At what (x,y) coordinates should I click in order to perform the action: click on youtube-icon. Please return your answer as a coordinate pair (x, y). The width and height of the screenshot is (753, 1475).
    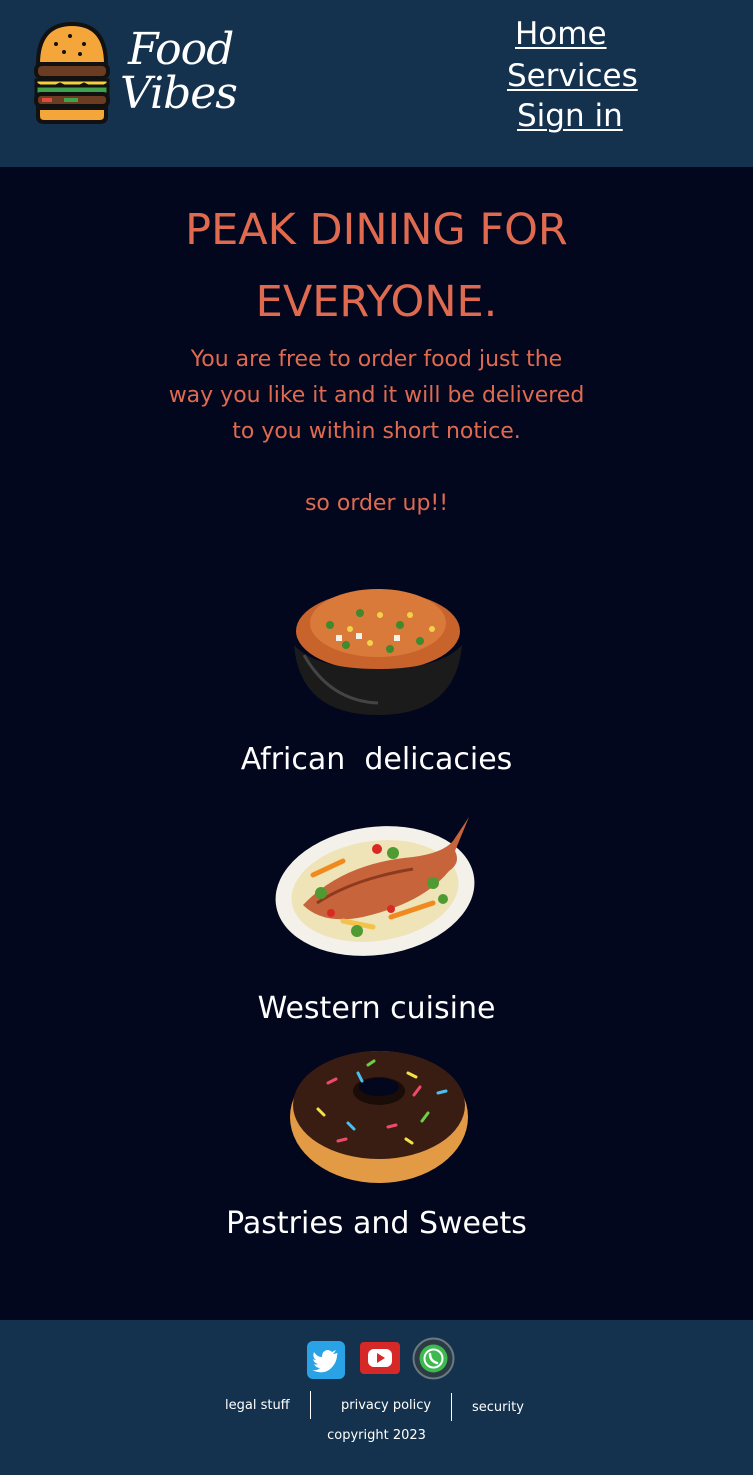
    Looking at the image, I should click on (380, 1358).